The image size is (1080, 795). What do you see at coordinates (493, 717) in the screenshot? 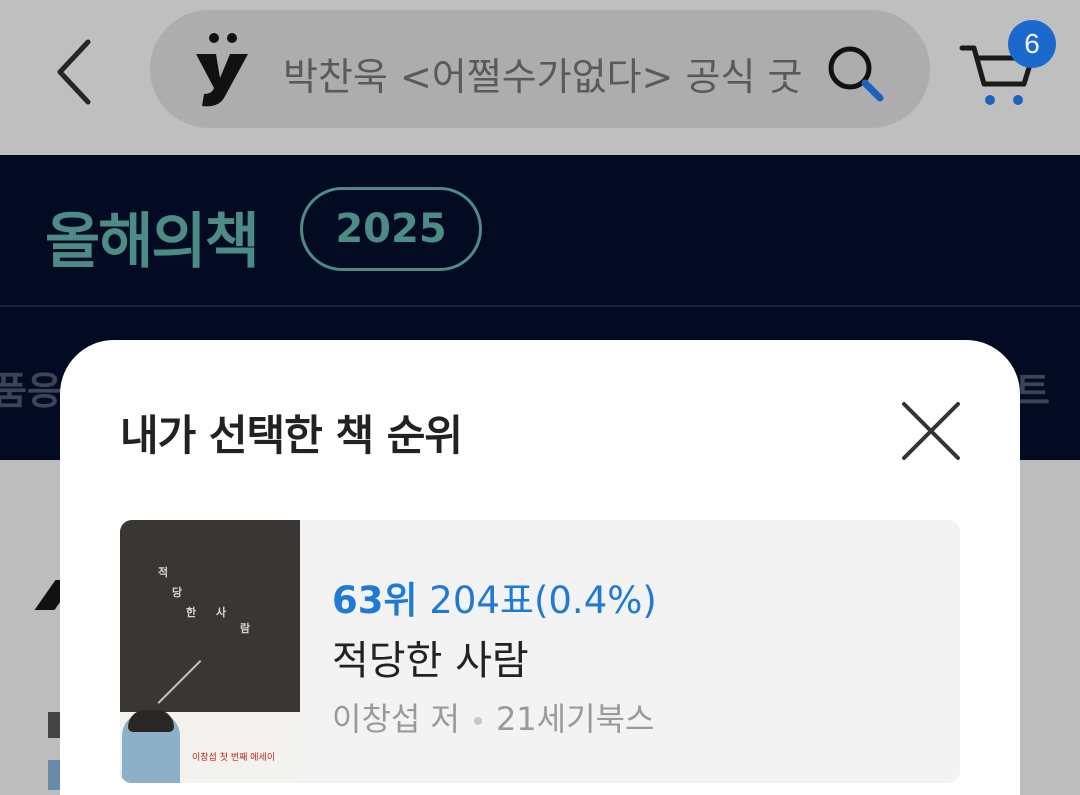
I see `book-meta: 이창섭 저 21세기북스` at bounding box center [493, 717].